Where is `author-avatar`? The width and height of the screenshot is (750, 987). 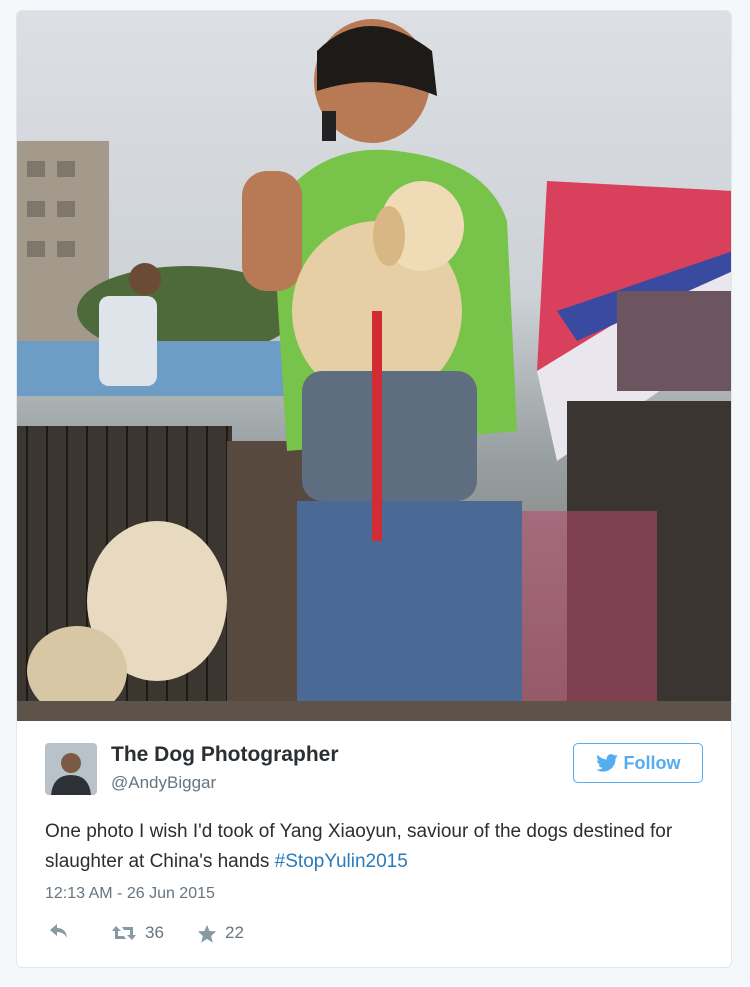 author-avatar is located at coordinates (71, 769).